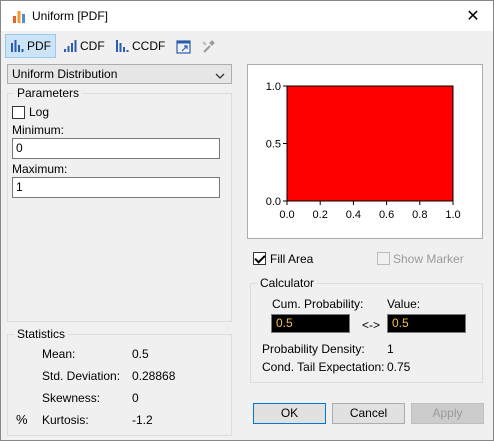 The image size is (494, 441). I want to click on stat-value-skewness: 0, so click(135, 398).